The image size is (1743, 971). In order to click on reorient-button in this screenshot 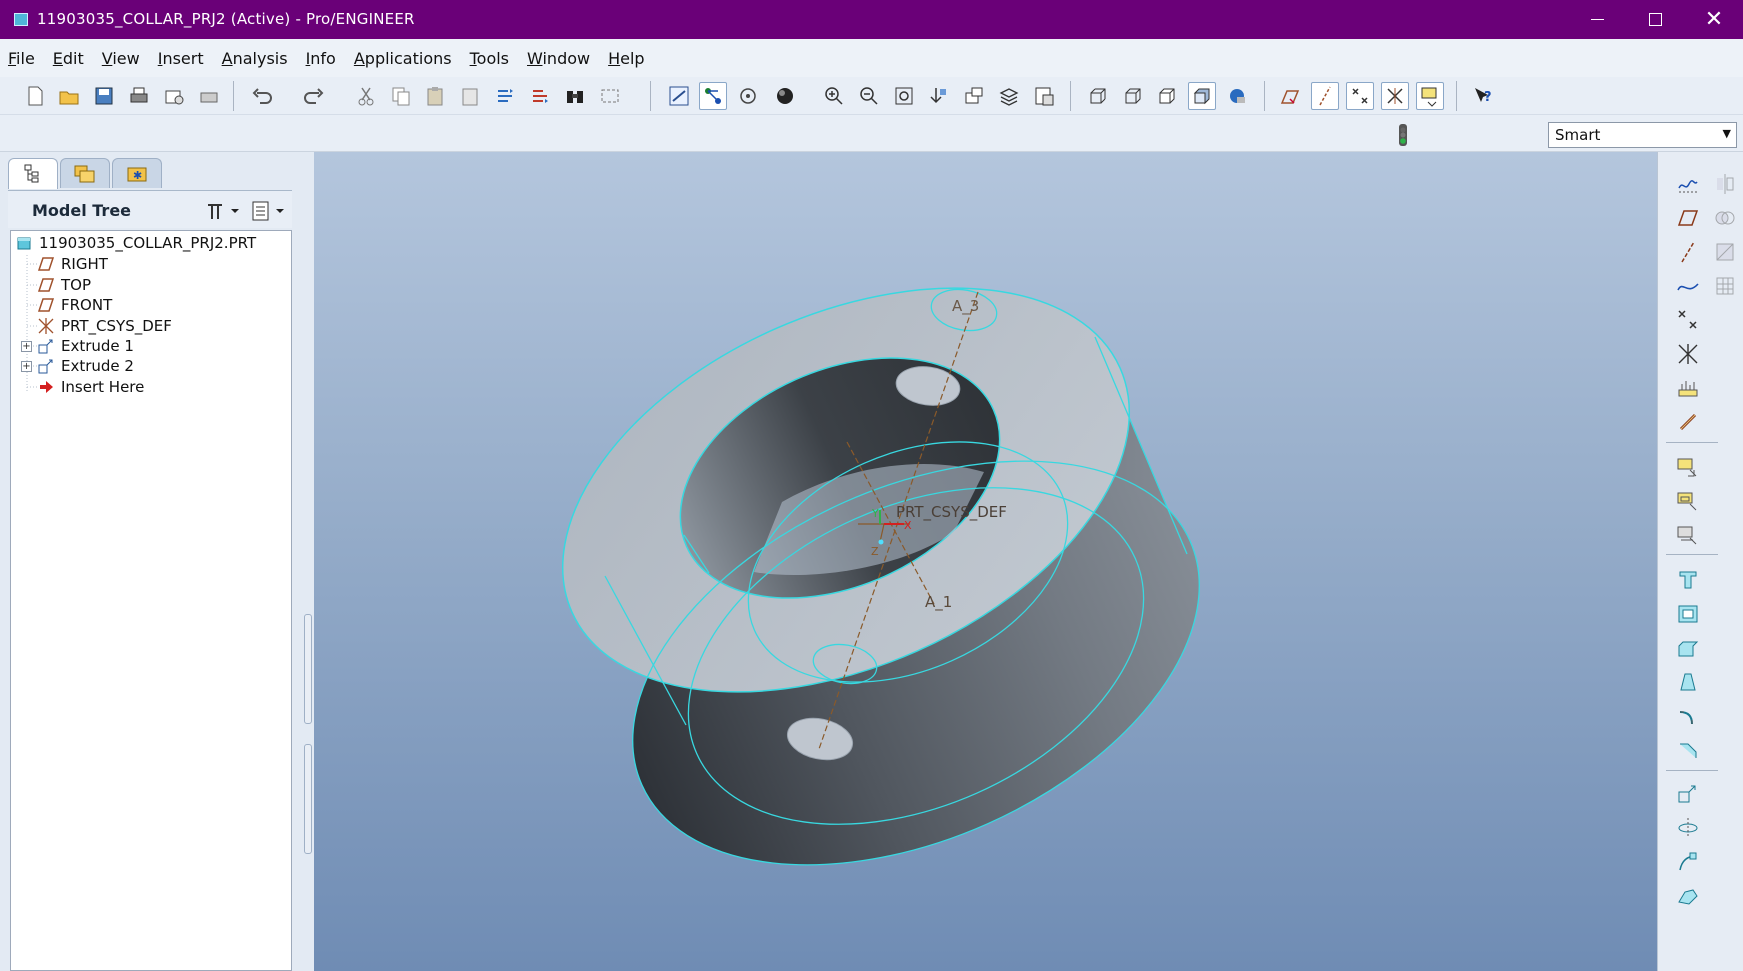, I will do `click(939, 96)`.